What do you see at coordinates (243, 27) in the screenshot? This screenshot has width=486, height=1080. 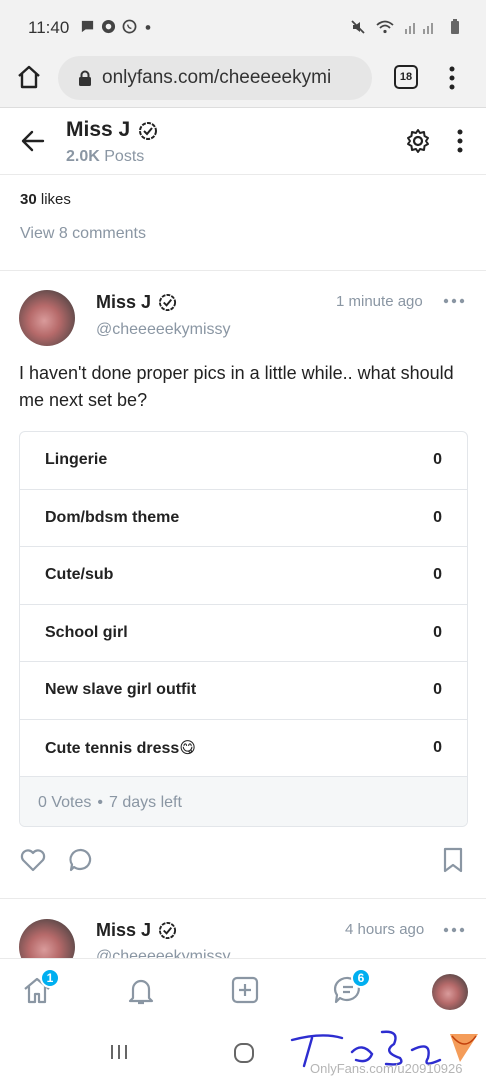 I see `status-bar: 11:40` at bounding box center [243, 27].